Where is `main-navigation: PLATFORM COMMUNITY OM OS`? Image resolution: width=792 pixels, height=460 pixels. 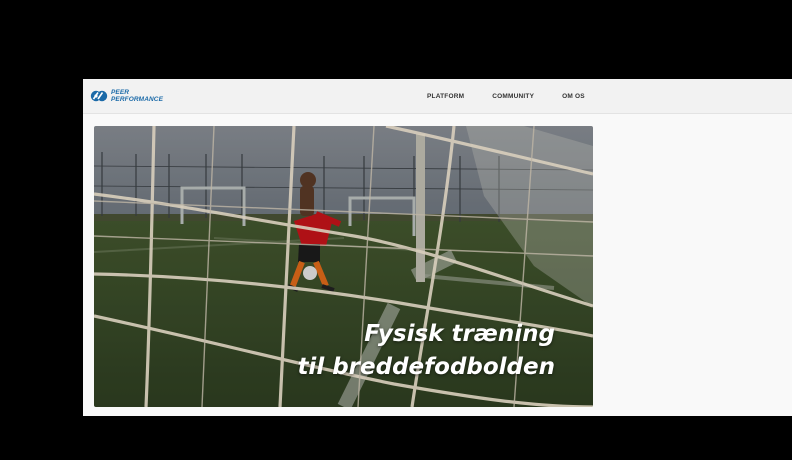 main-navigation: PLATFORM COMMUNITY OM OS is located at coordinates (520, 96).